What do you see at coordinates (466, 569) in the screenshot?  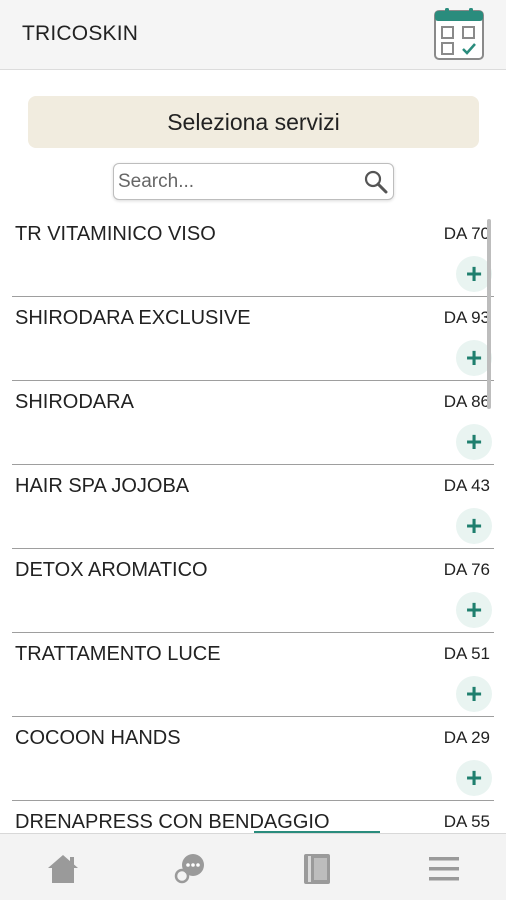 I see `service-price: DA 76` at bounding box center [466, 569].